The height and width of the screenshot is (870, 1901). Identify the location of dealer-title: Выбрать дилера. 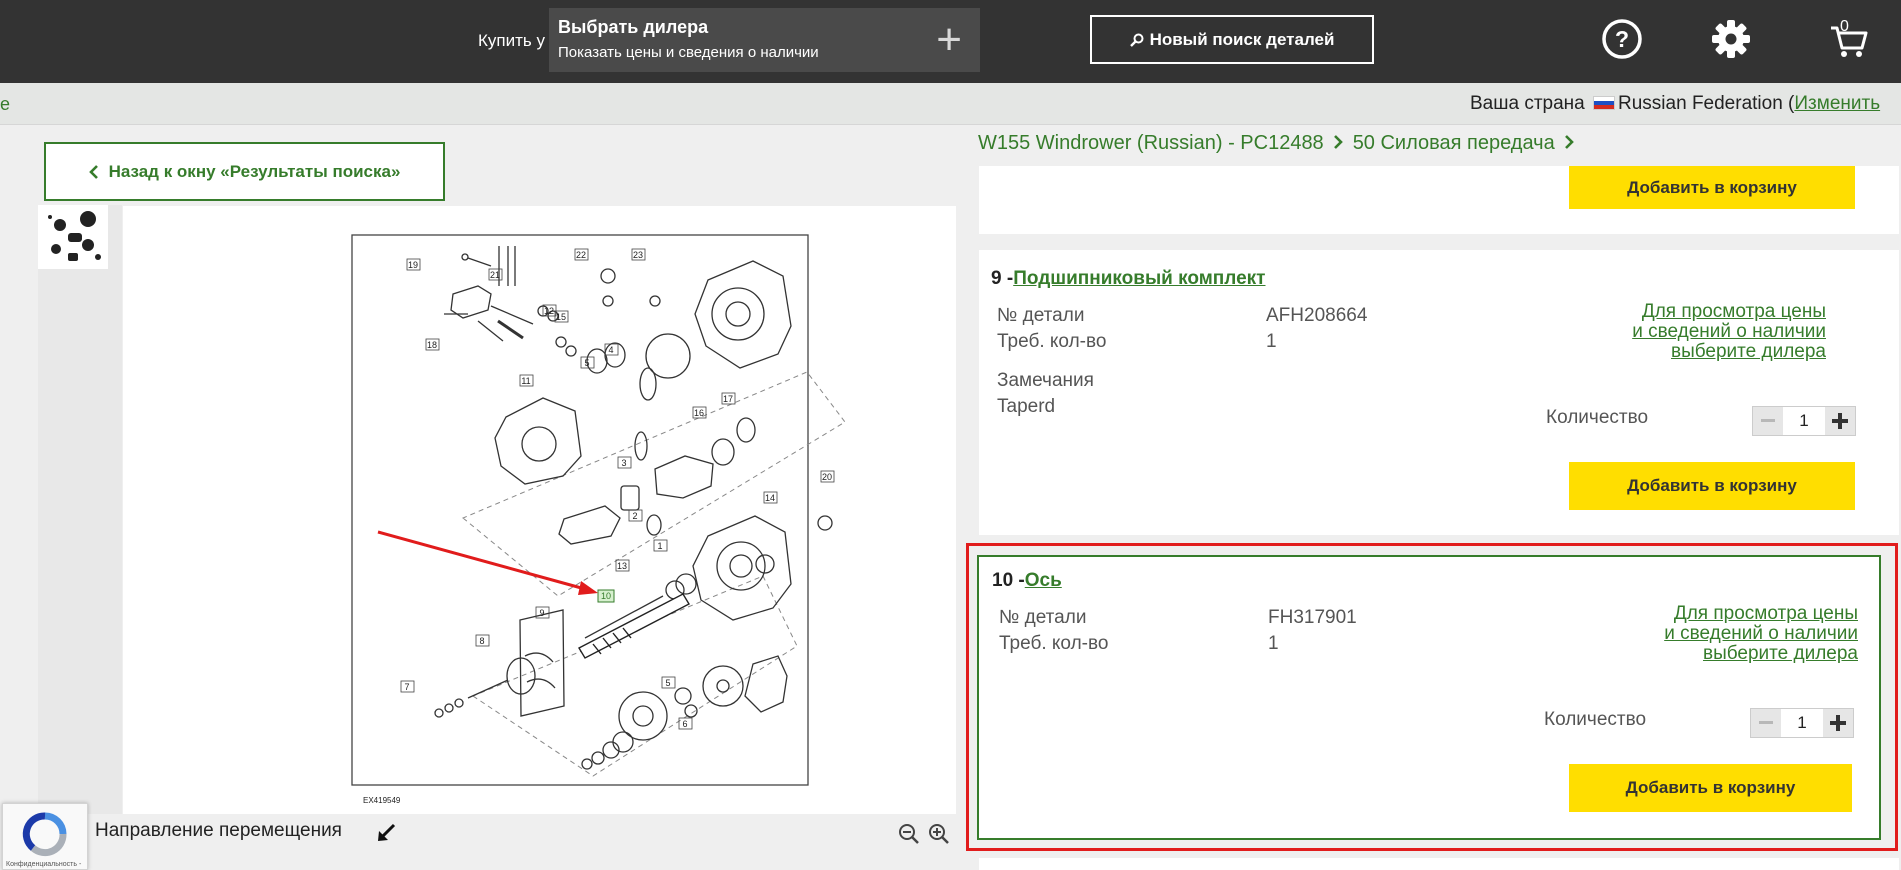
(633, 27).